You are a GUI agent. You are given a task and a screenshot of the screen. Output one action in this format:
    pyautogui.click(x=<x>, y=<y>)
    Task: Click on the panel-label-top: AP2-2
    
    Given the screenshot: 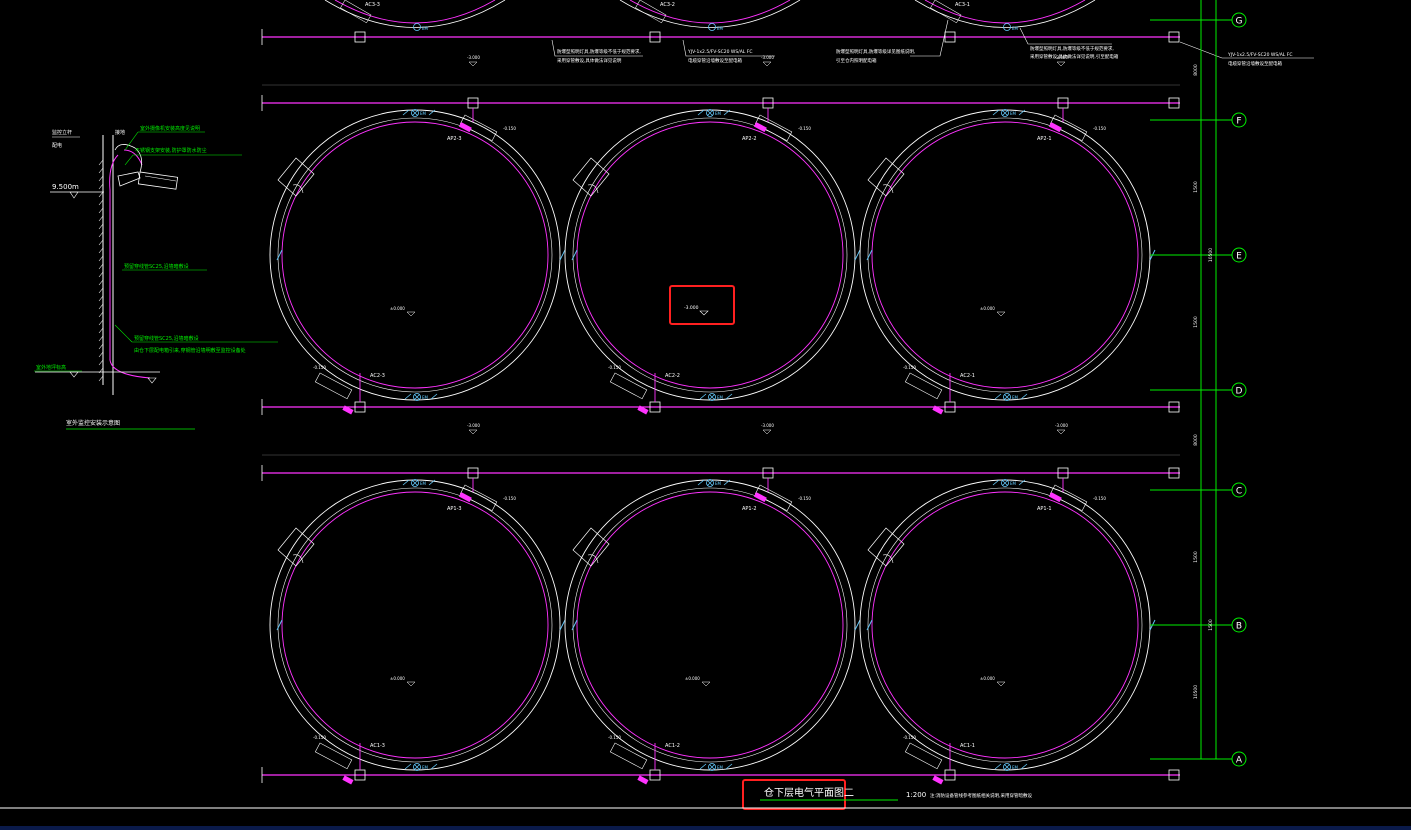 What is the action you would take?
    pyautogui.click(x=749, y=139)
    